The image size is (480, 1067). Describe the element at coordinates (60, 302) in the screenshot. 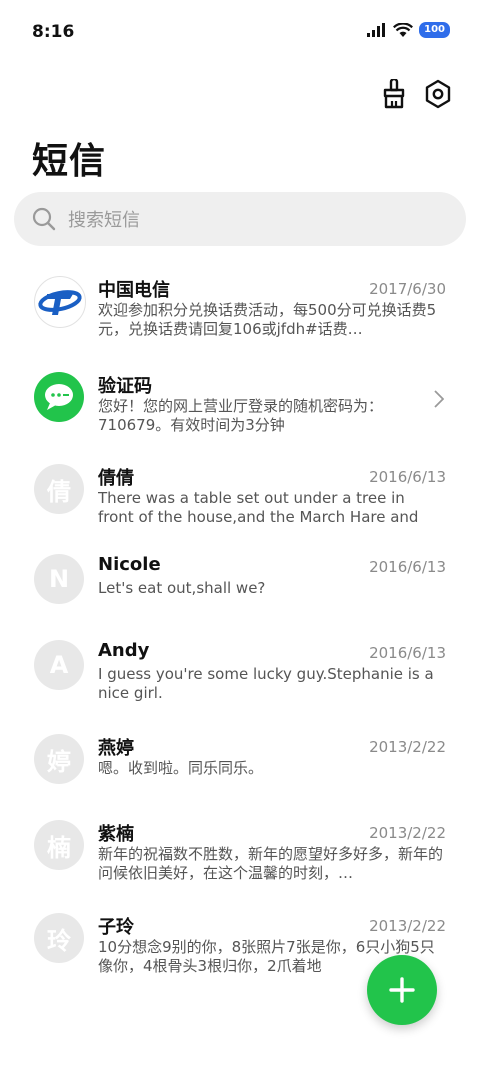

I see `china-telecom-logo` at that location.